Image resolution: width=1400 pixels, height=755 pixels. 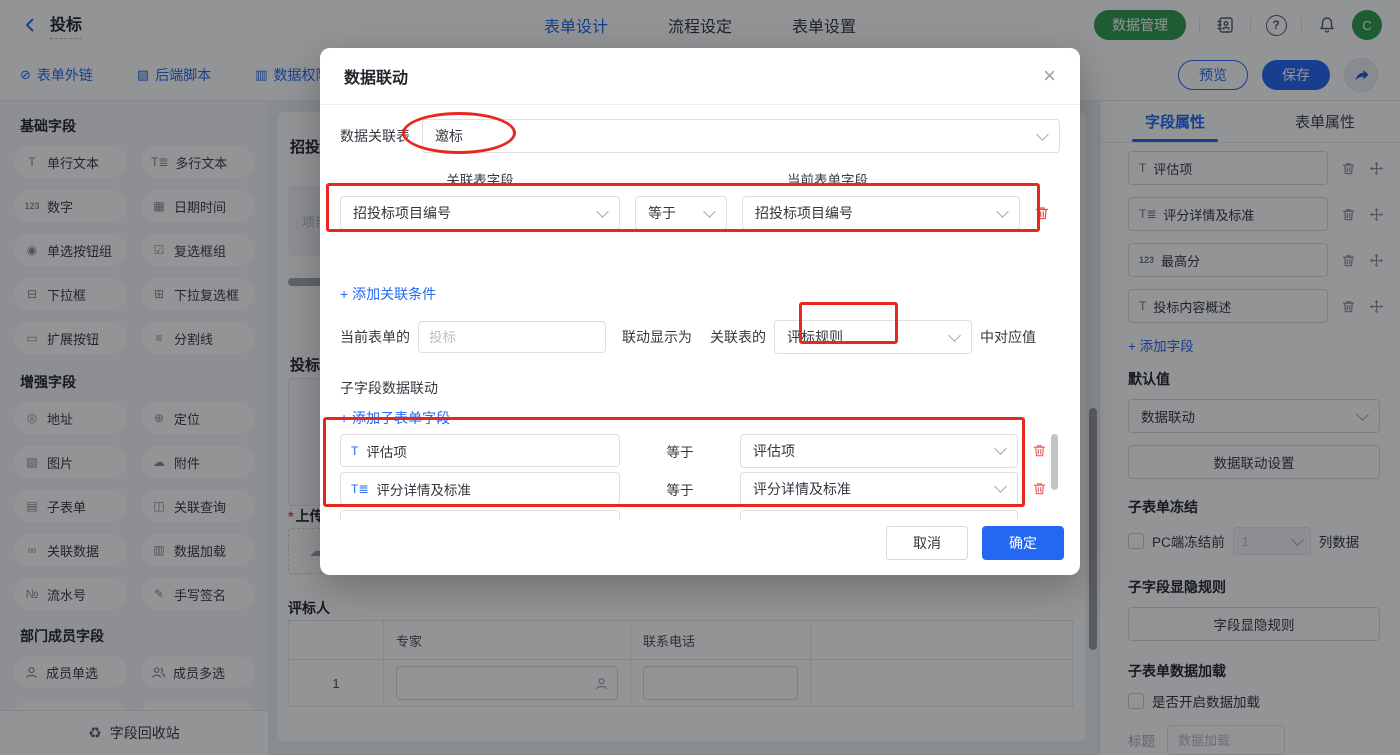 What do you see at coordinates (927, 543) in the screenshot?
I see `cancel-button: 取消` at bounding box center [927, 543].